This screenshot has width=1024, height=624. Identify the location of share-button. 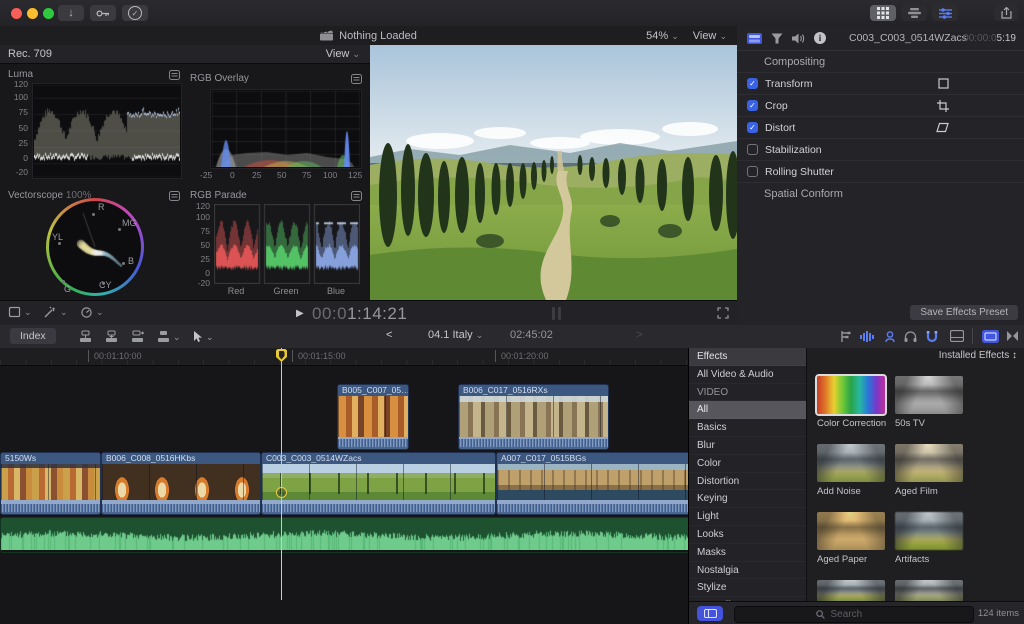
(1006, 13).